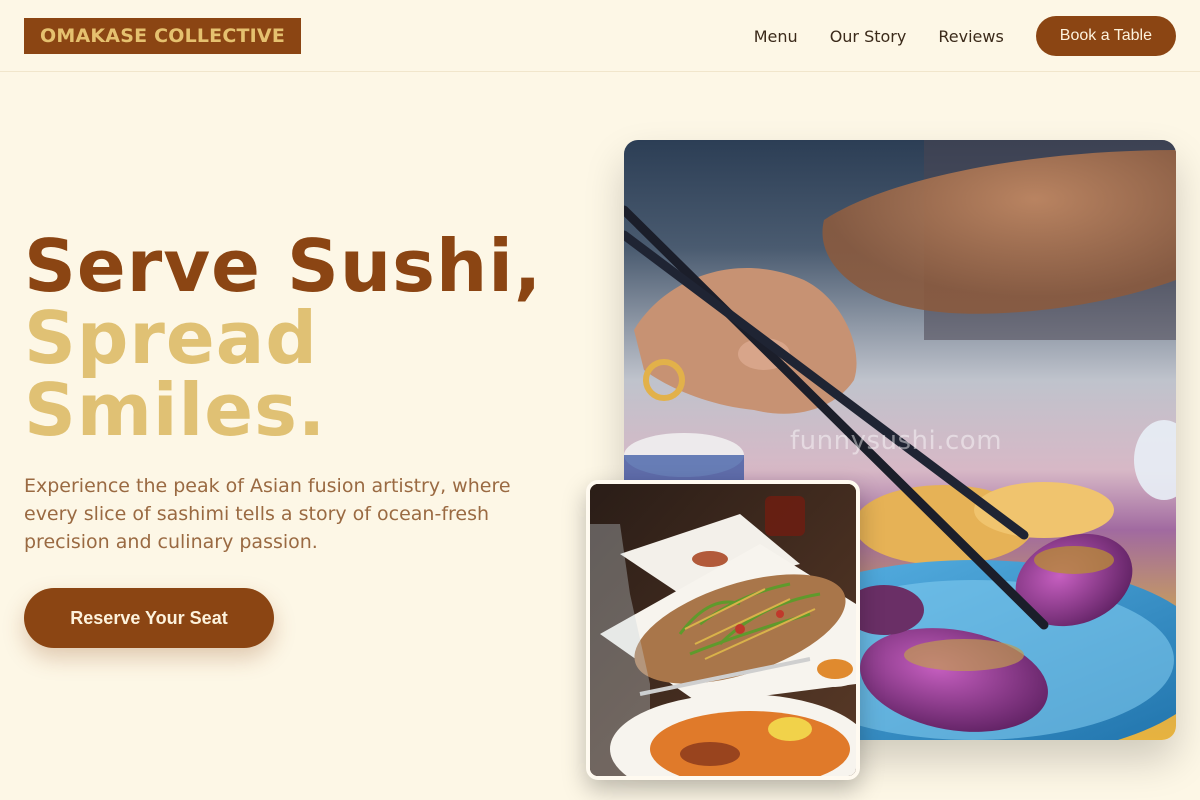 The width and height of the screenshot is (1200, 800). What do you see at coordinates (896, 441) in the screenshot?
I see `image-watermark: funnysushi.com` at bounding box center [896, 441].